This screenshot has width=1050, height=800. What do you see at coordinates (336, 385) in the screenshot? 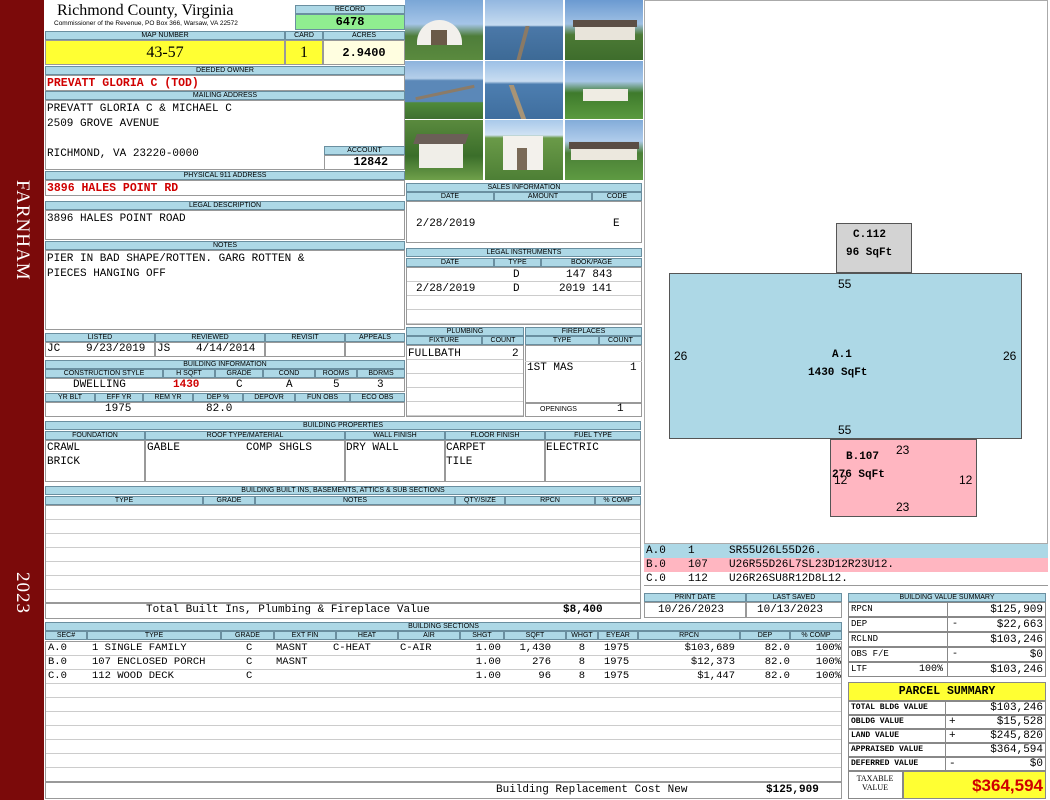
I see `building-rooms: 5` at bounding box center [336, 385].